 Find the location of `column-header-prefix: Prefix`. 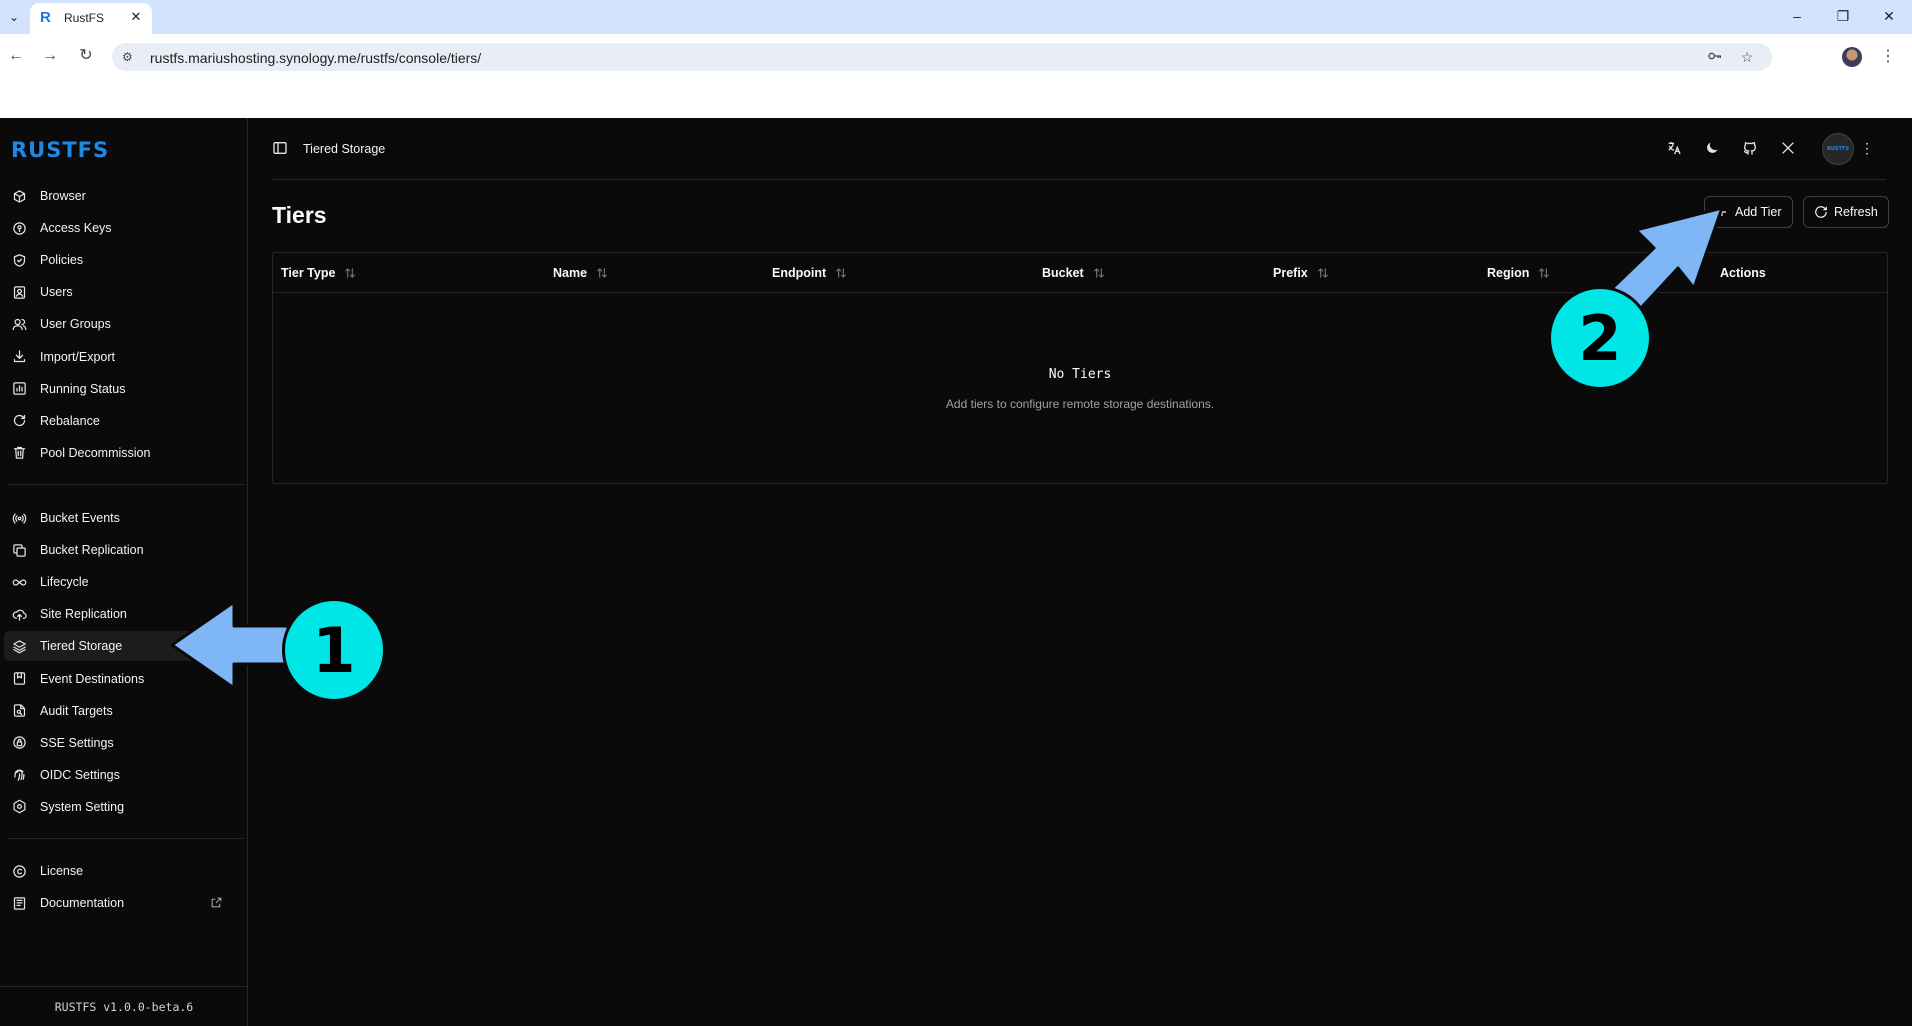

column-header-prefix: Prefix is located at coordinates (1301, 273).